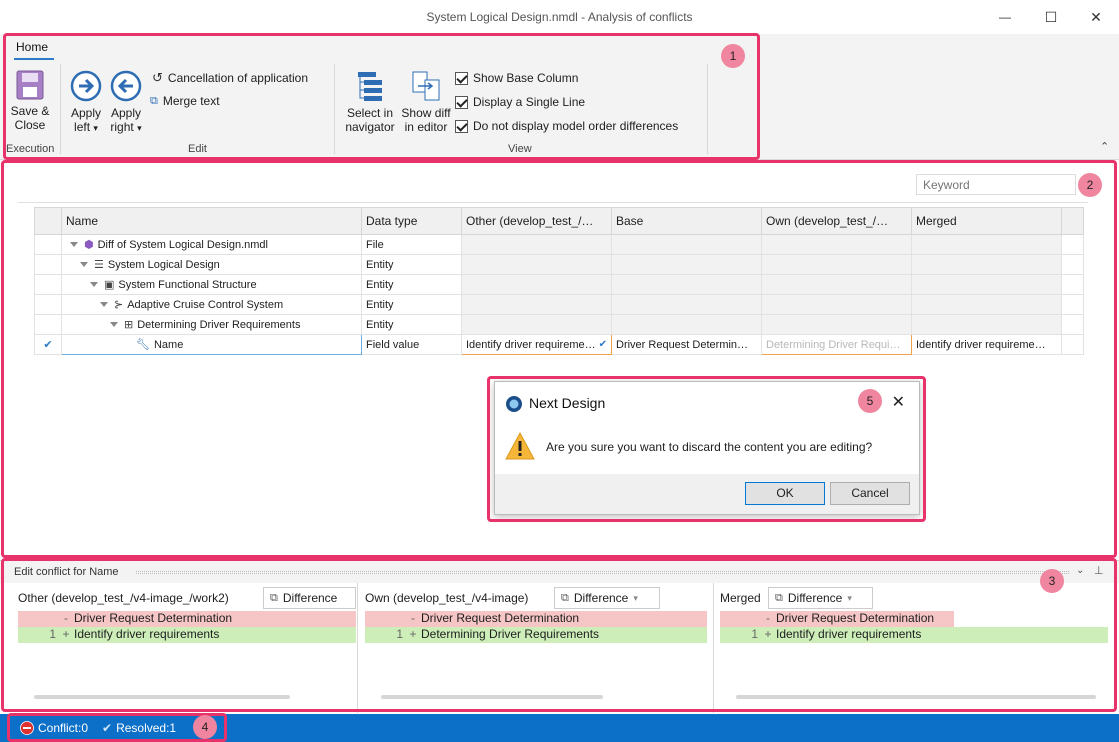 This screenshot has height=742, width=1119. What do you see at coordinates (740, 598) in the screenshot?
I see `merged-pane-label: Merged` at bounding box center [740, 598].